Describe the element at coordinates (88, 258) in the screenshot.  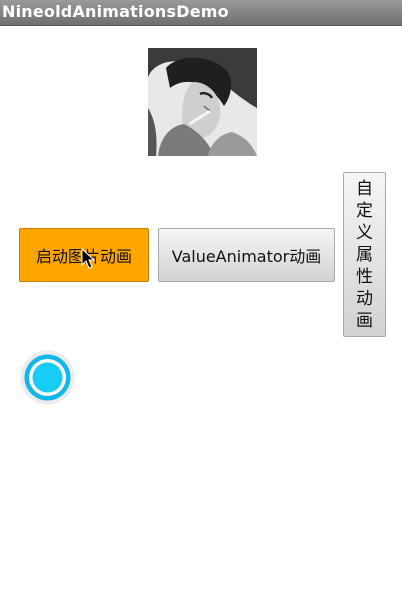
I see `mouse-pointer-icon` at that location.